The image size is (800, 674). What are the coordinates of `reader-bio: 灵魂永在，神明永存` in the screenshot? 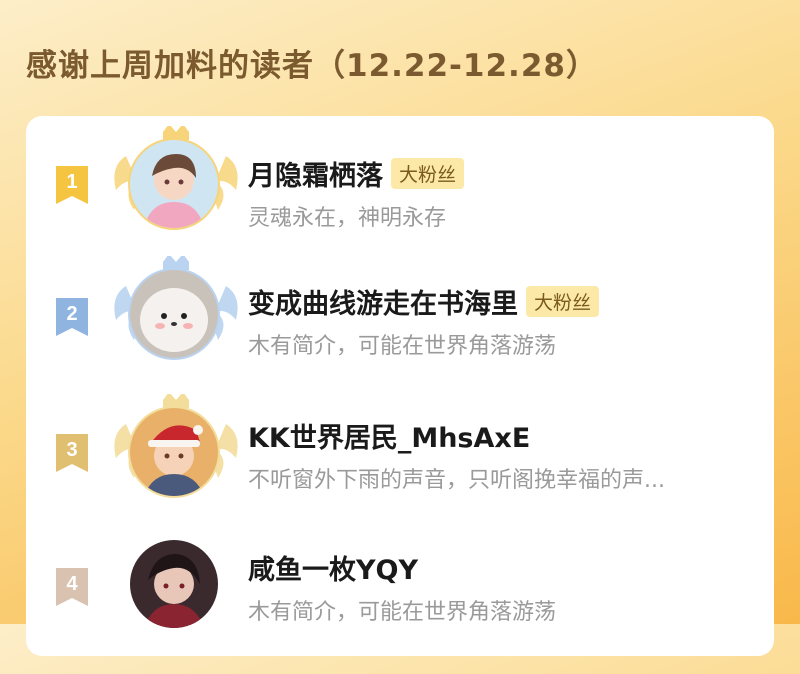 It's located at (347, 218).